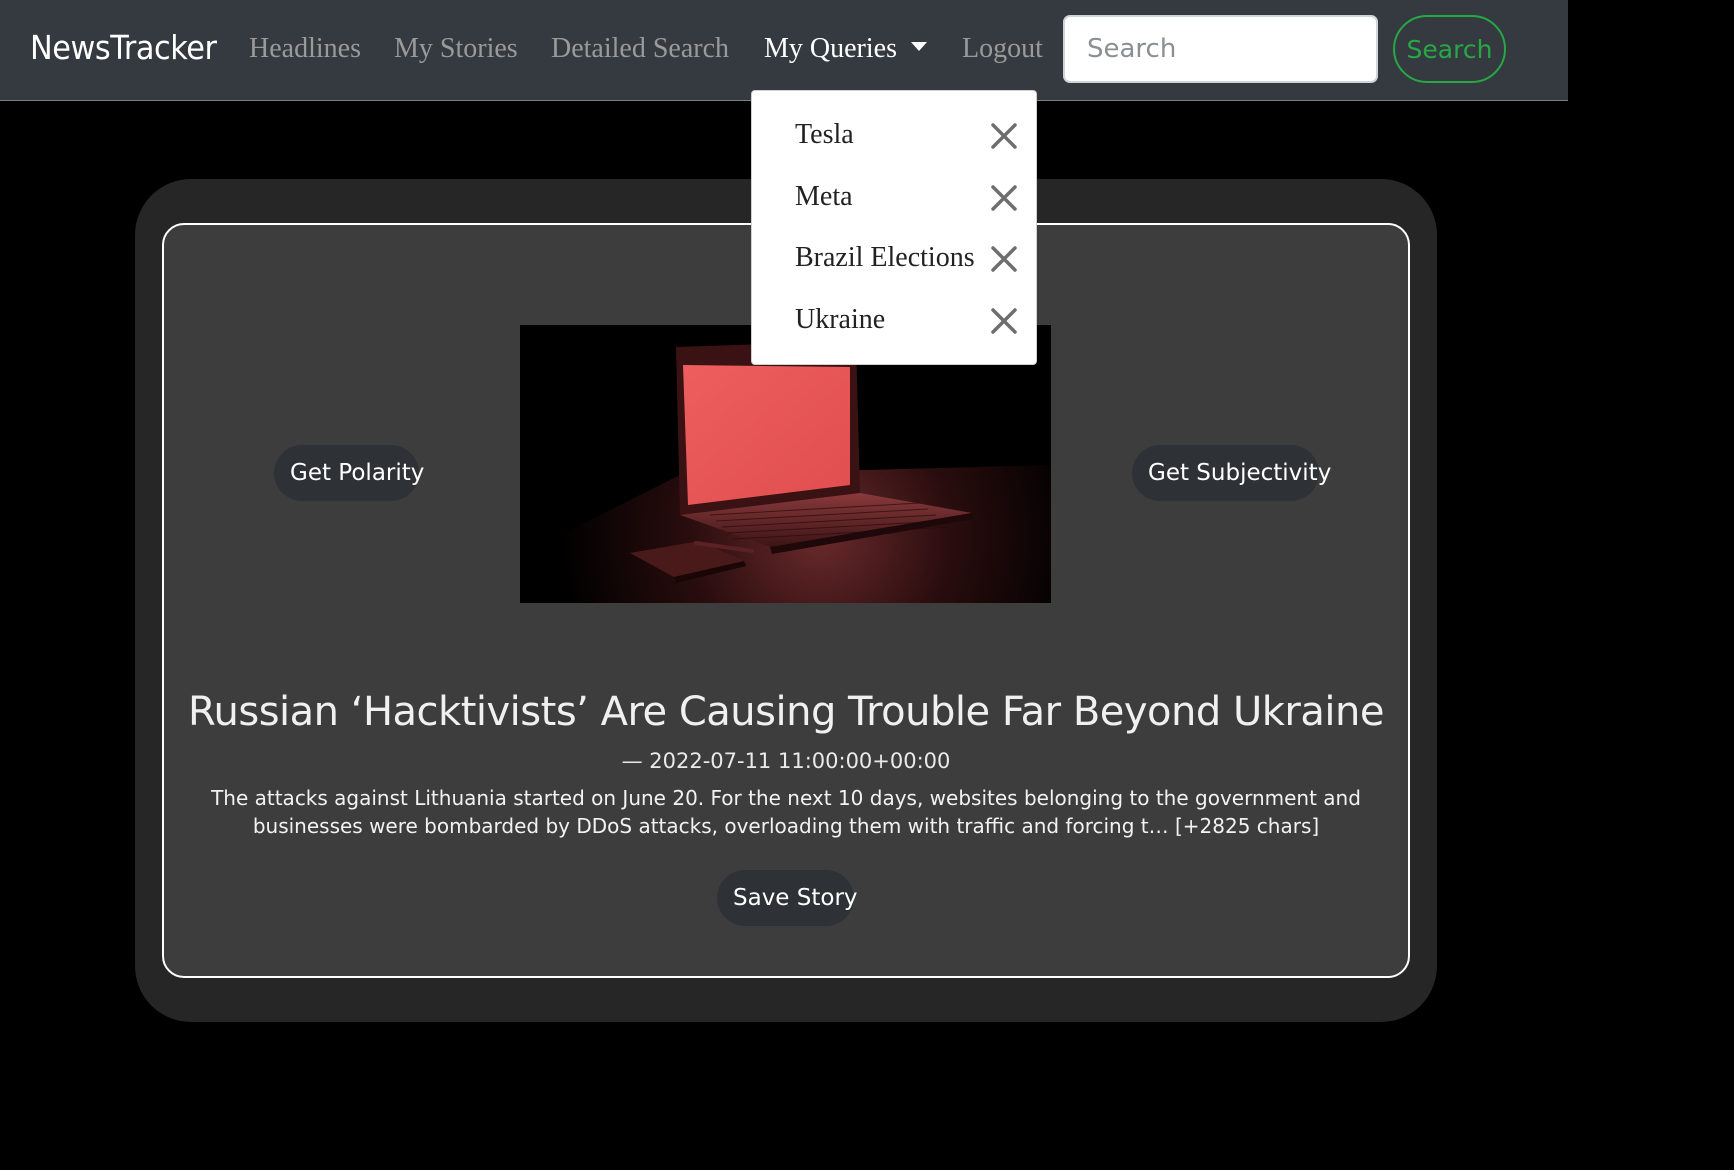  Describe the element at coordinates (885, 258) in the screenshot. I see `query-label: Brazil Elections` at that location.